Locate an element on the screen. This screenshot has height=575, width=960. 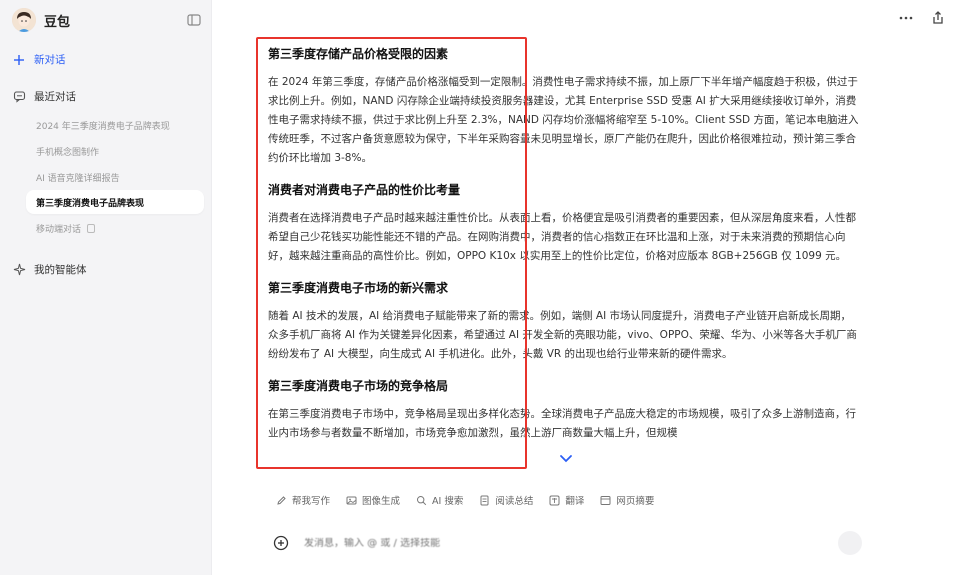
pen-icon is located at coordinates (281, 500).